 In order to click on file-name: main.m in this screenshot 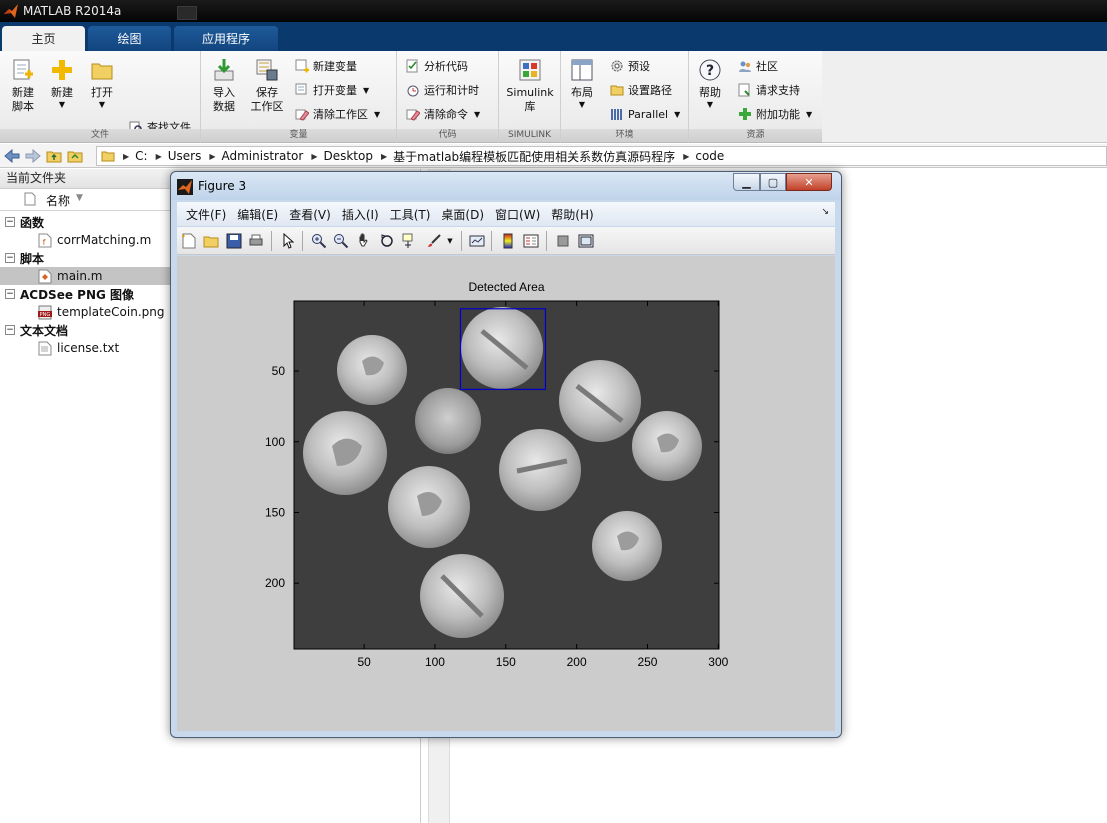, I will do `click(80, 276)`.